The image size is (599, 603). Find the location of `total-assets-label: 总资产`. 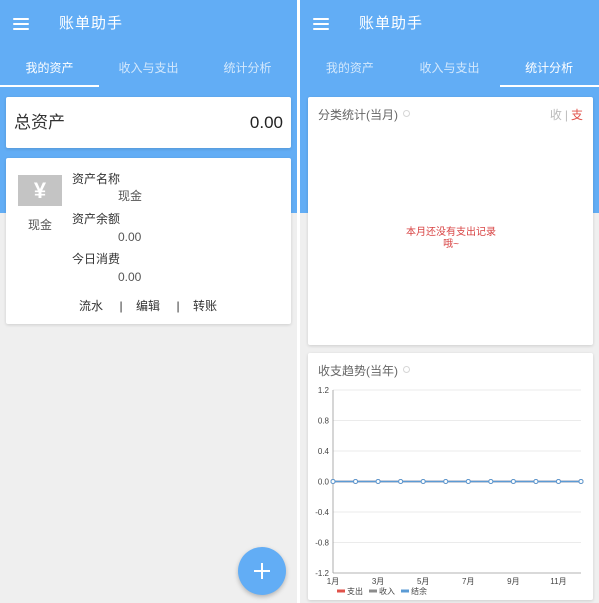

total-assets-label: 总资产 is located at coordinates (39, 122).